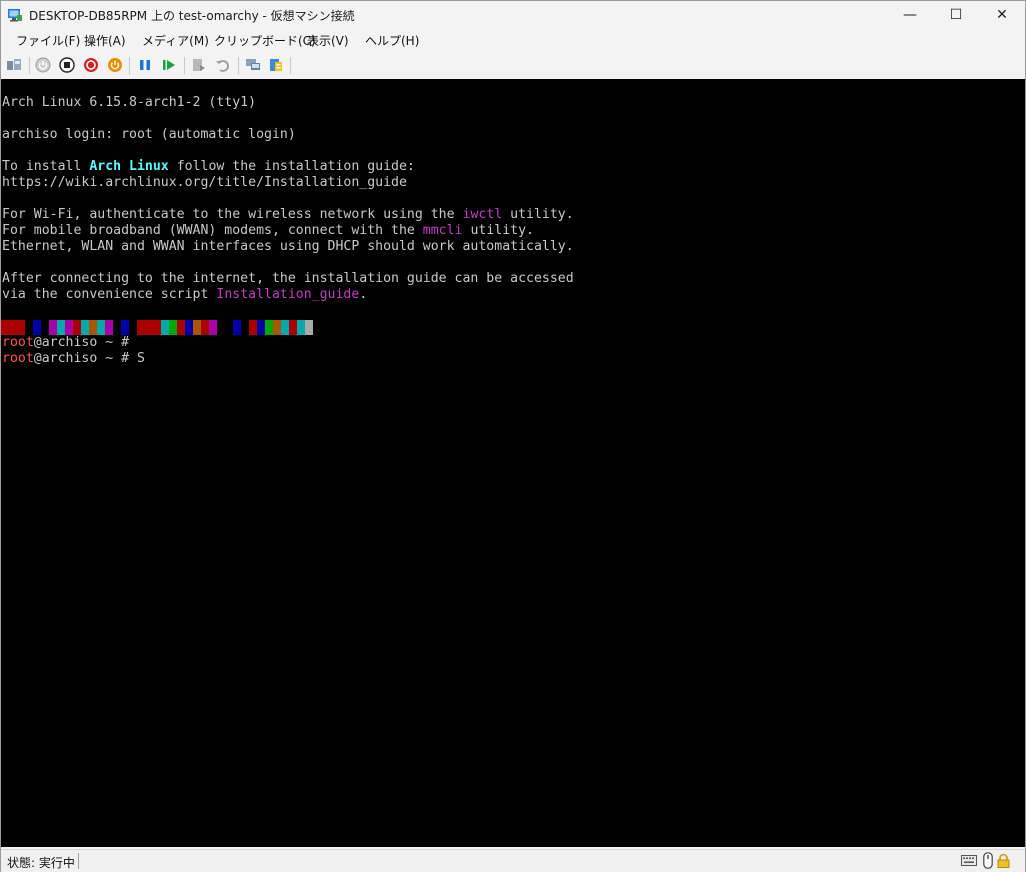 The width and height of the screenshot is (1026, 872). I want to click on console-prompt-1: root@archiso ~ #, so click(65, 343).